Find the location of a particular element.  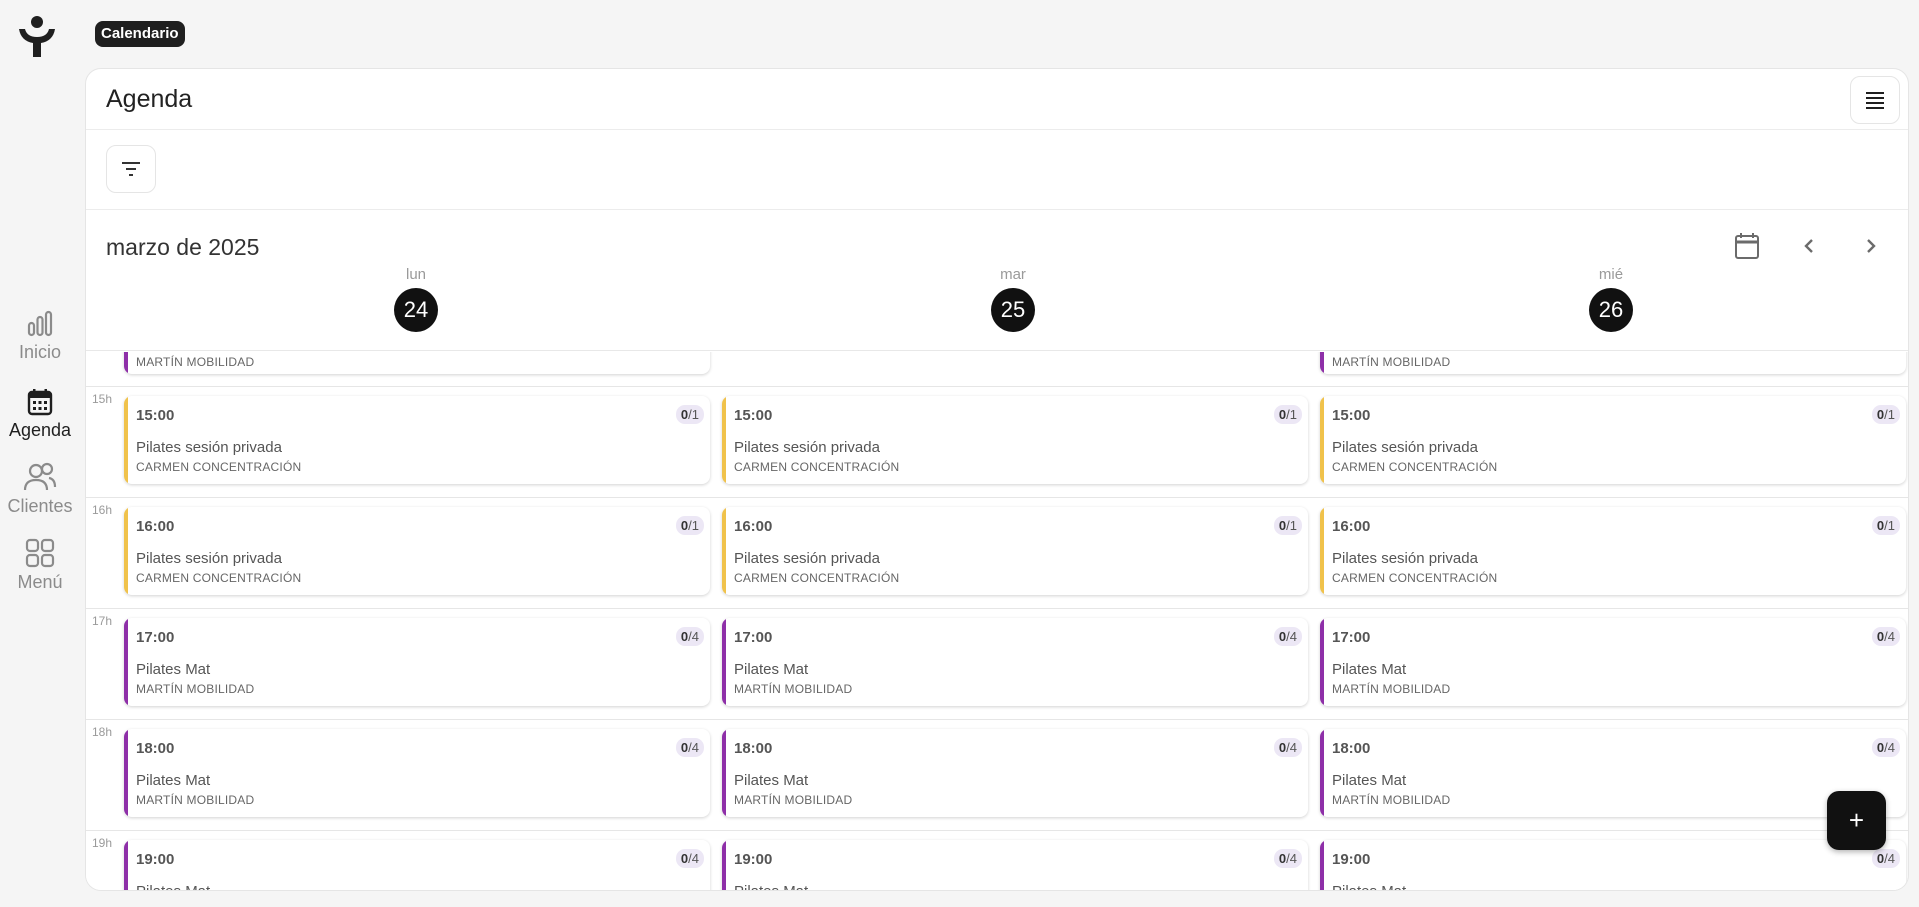

day-name: mar is located at coordinates (1013, 274).